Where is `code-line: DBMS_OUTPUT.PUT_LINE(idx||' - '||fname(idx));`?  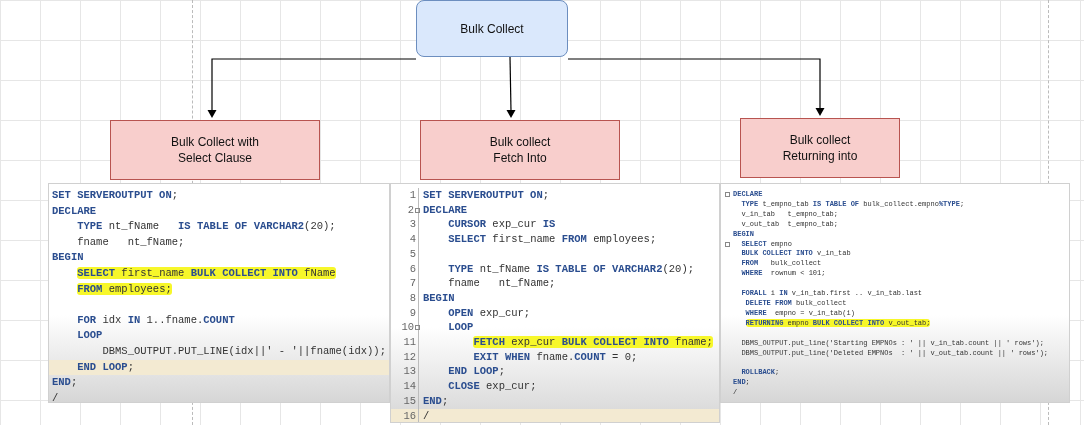
code-line: DBMS_OUTPUT.PUT_LINE(idx||' - '||fname(idx)); is located at coordinates (244, 350).